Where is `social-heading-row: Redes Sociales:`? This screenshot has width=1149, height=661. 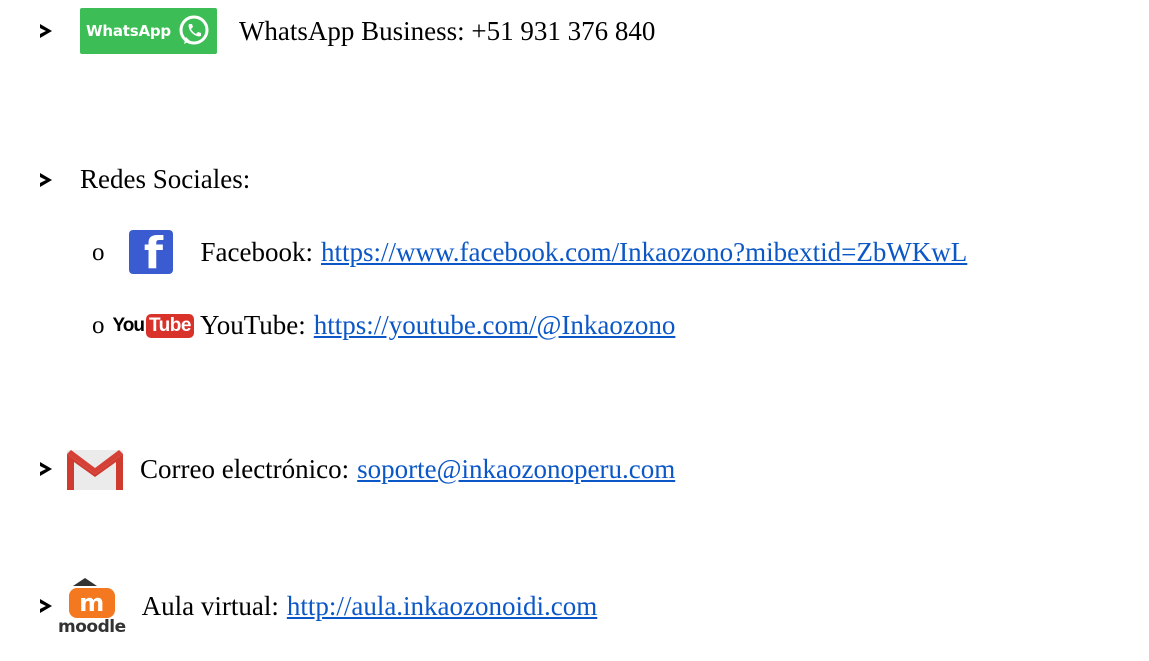
social-heading-row: Redes Sociales: is located at coordinates (145, 179).